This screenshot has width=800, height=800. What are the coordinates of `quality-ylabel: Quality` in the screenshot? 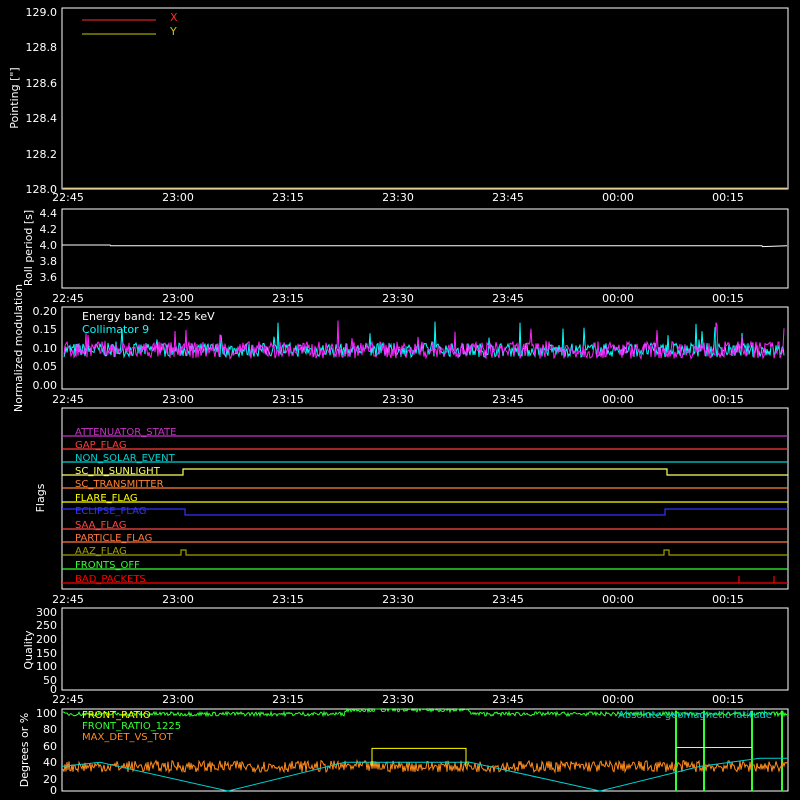 It's located at (28, 650).